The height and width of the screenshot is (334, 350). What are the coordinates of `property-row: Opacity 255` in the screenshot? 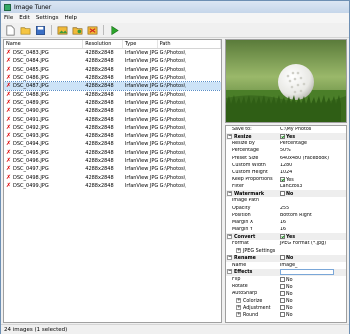 It's located at (286, 208).